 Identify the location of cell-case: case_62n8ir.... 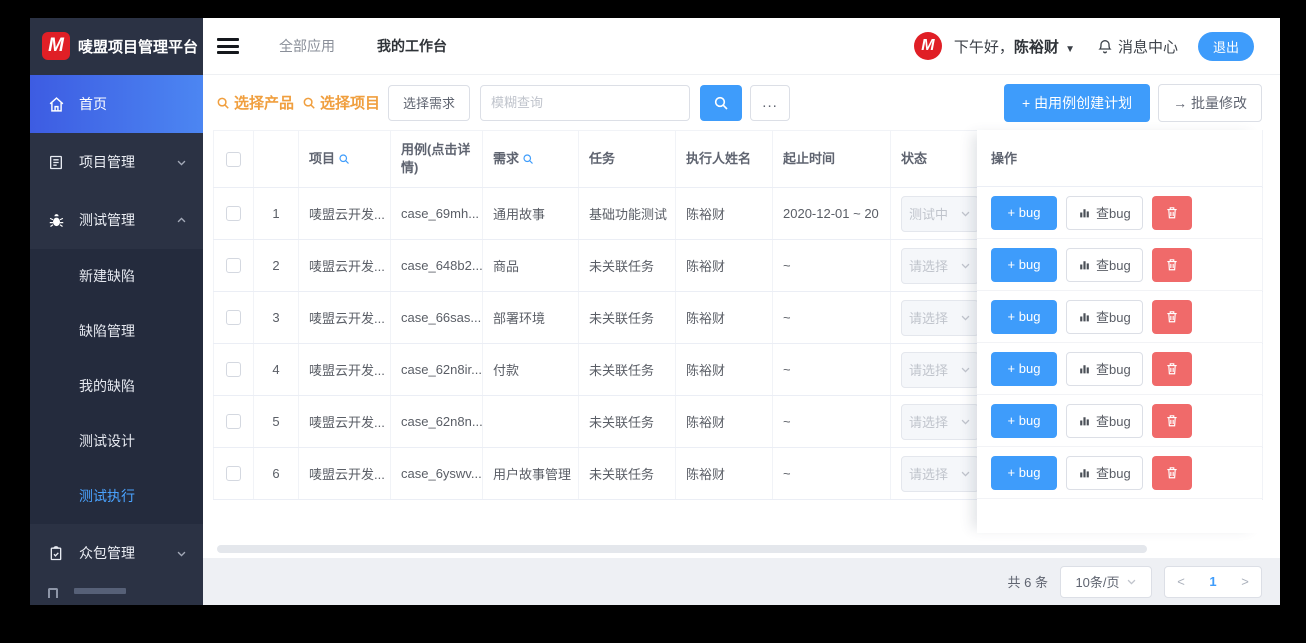
(436, 369).